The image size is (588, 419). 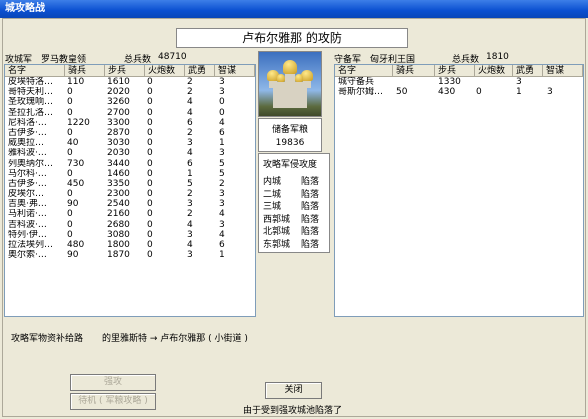 I want to click on attack-row: 特列·伊… 0 3080 0 3 4, so click(x=130, y=235).